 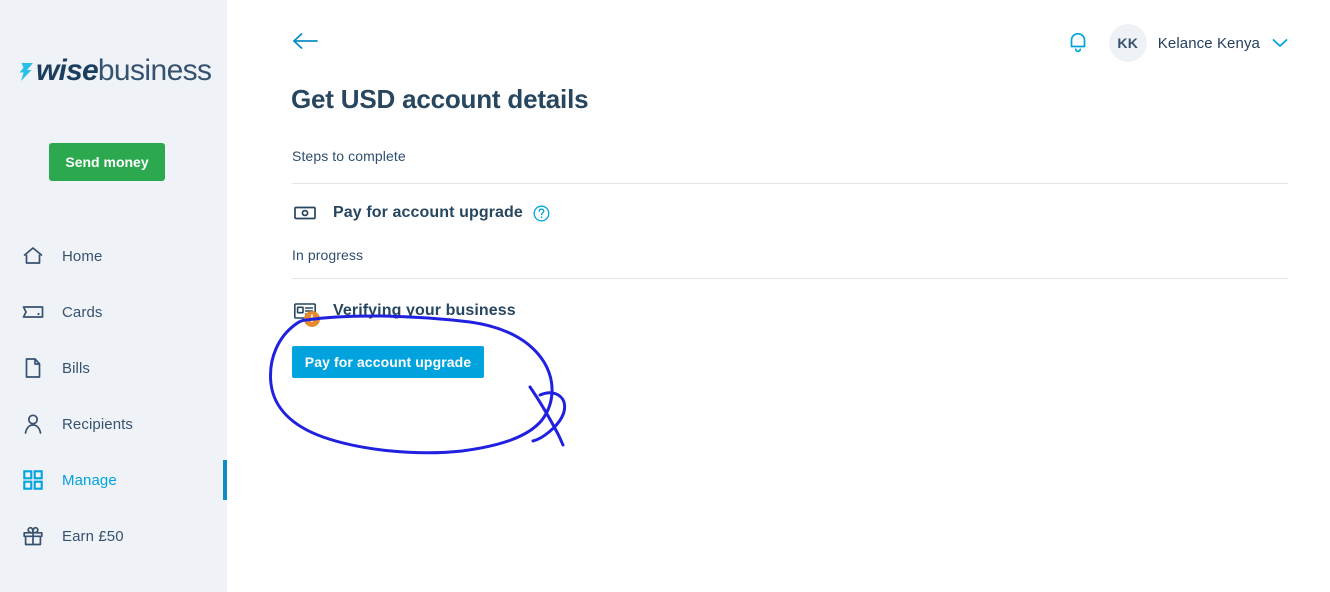 I want to click on sidebar-item-recipients: Recipients, so click(x=113, y=424).